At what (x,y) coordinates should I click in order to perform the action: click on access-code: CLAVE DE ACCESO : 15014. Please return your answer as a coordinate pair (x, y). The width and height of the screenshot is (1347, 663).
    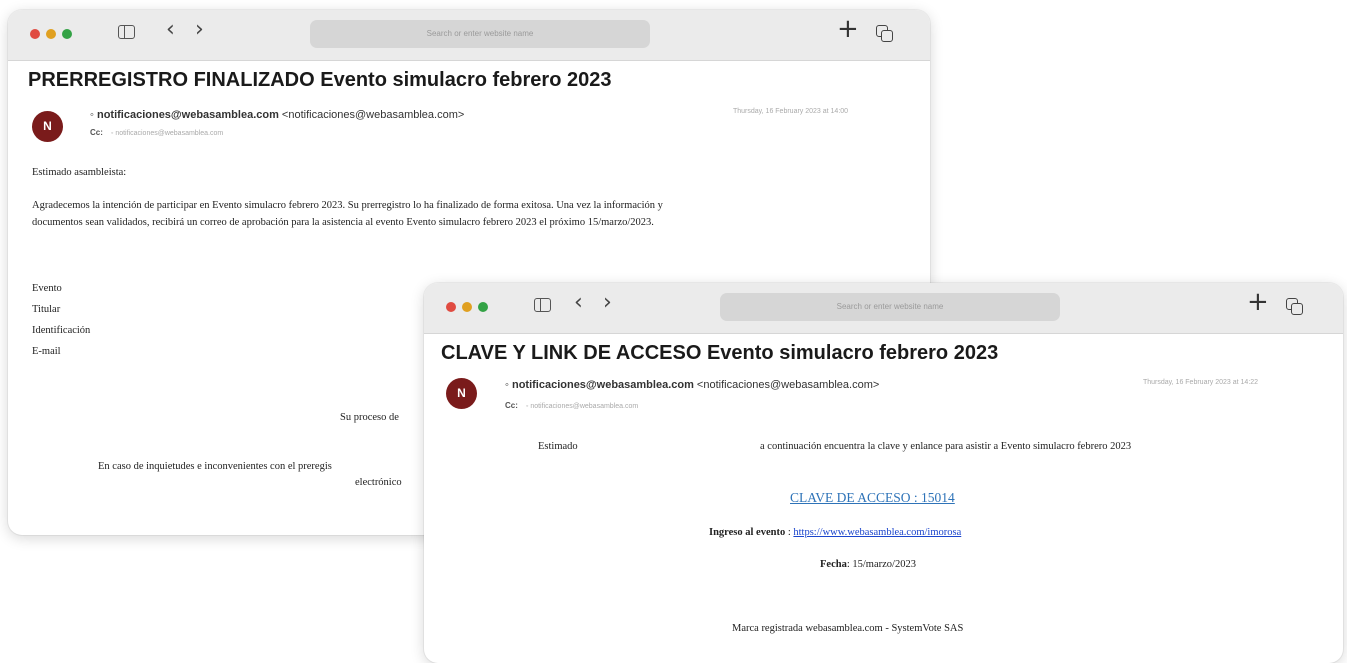
    Looking at the image, I should click on (872, 497).